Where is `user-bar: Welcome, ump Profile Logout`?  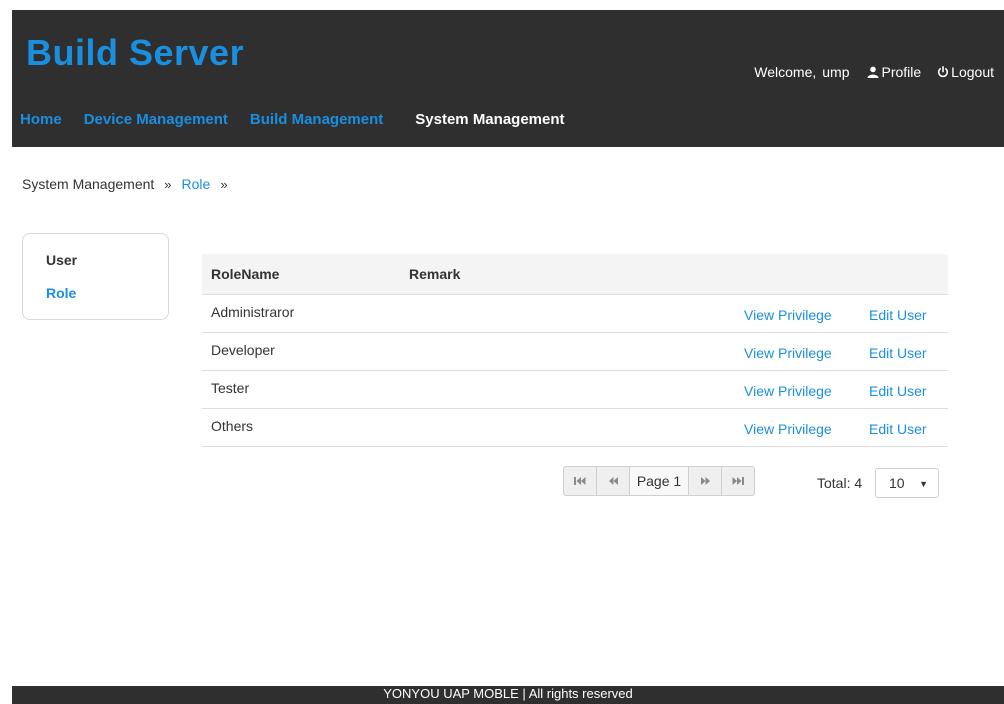
user-bar: Welcome, ump Profile Logout is located at coordinates (874, 72).